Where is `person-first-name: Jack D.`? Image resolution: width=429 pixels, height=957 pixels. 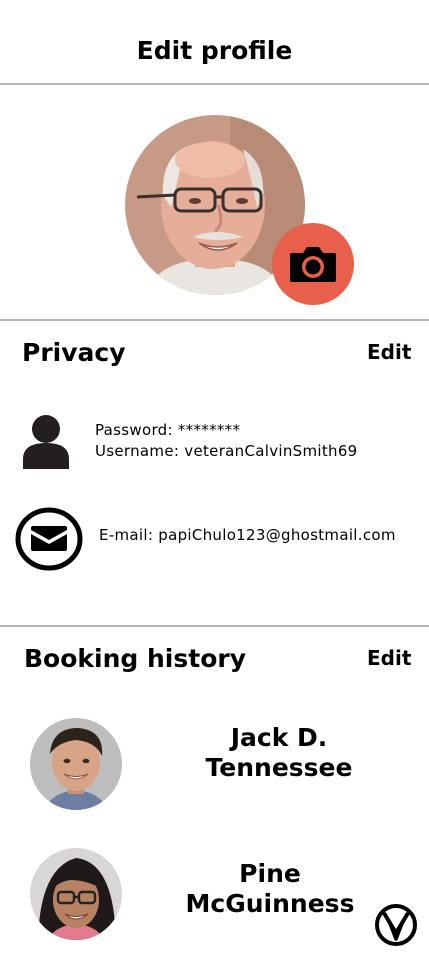
person-first-name: Jack D. is located at coordinates (279, 737).